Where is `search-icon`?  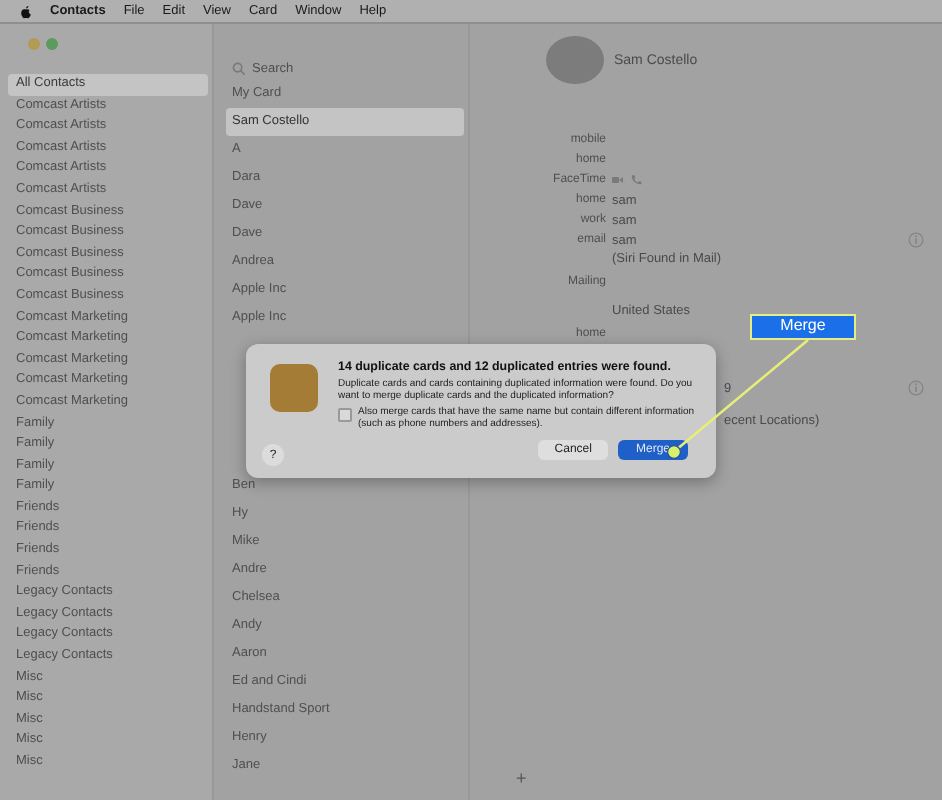 search-icon is located at coordinates (239, 69).